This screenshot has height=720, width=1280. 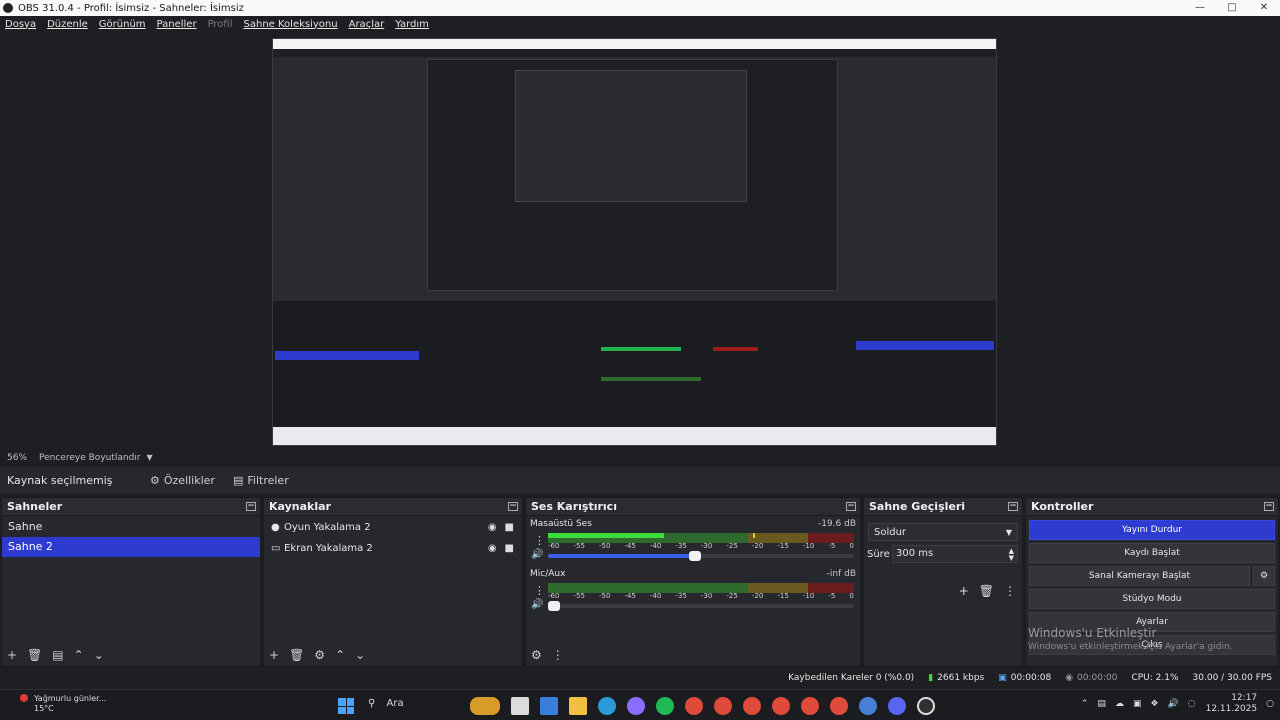 What do you see at coordinates (220, 24) in the screenshot?
I see `menu-profile: Profil` at bounding box center [220, 24].